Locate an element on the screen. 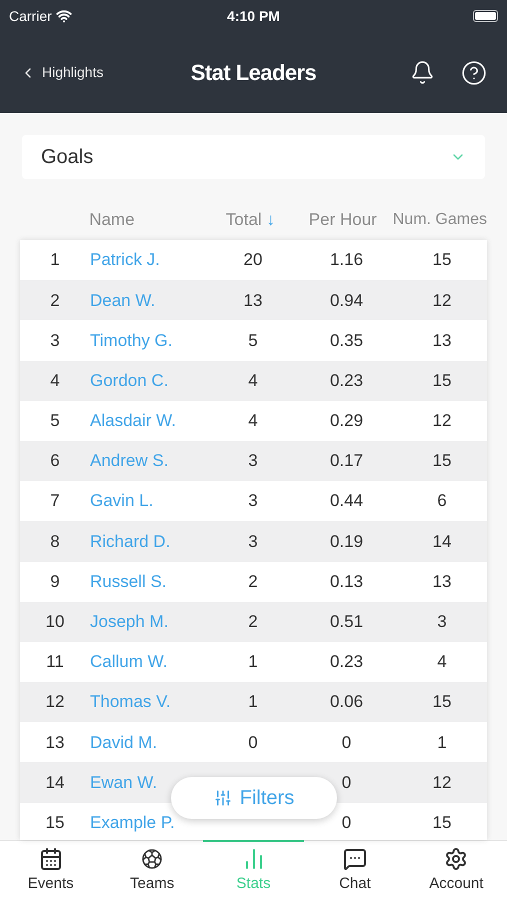  games-cell-text: 6 is located at coordinates (442, 501).